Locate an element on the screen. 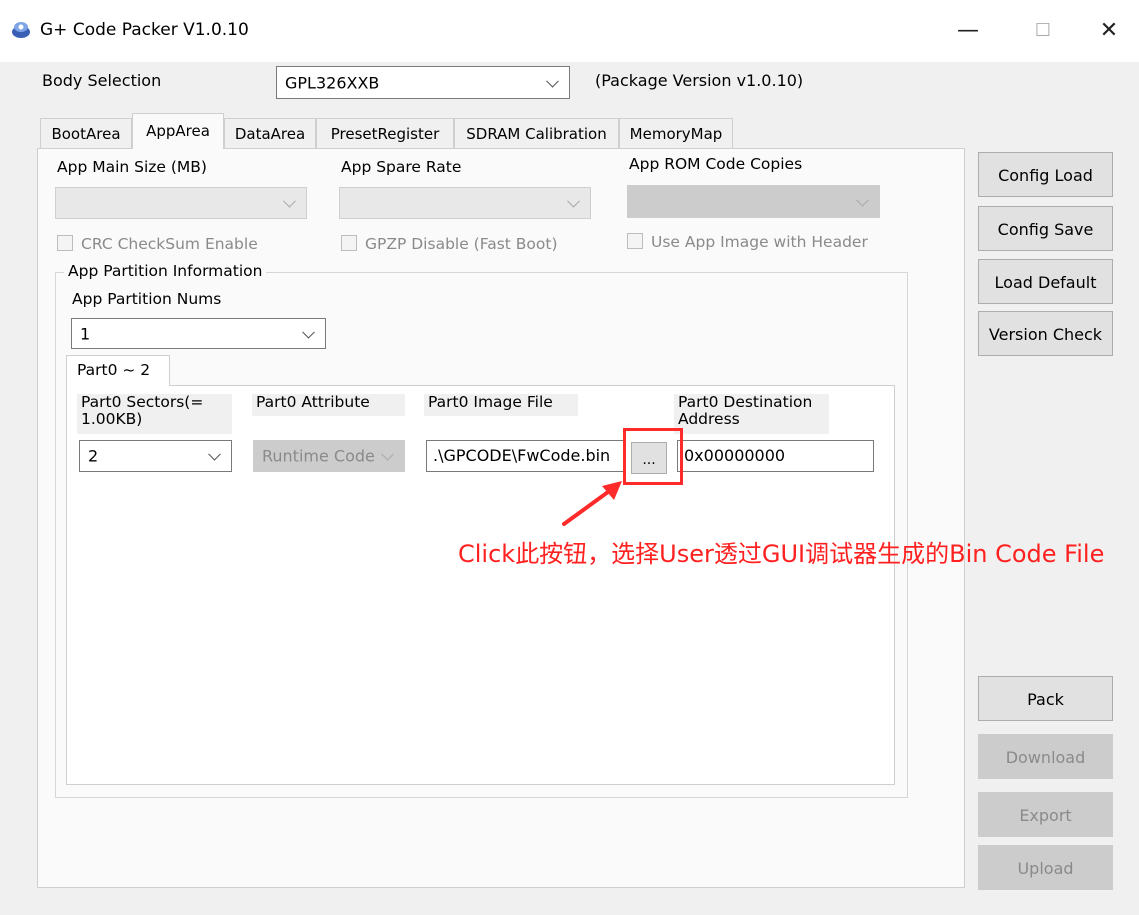 The image size is (1139, 915). config-save-button: Config Save is located at coordinates (1045, 228).